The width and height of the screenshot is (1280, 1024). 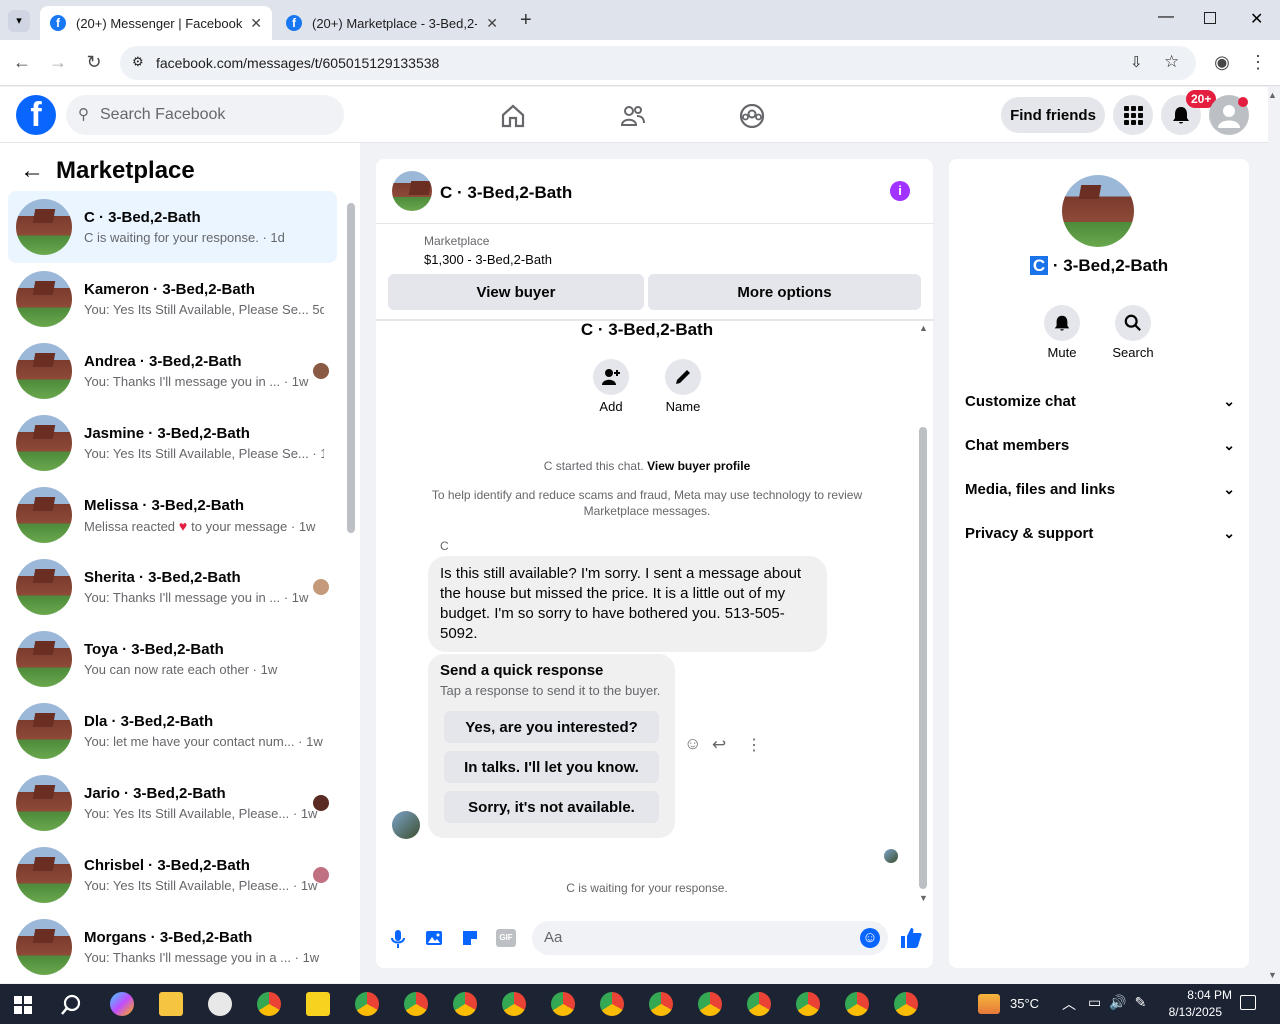 I want to click on photo-icon, so click(x=434, y=938).